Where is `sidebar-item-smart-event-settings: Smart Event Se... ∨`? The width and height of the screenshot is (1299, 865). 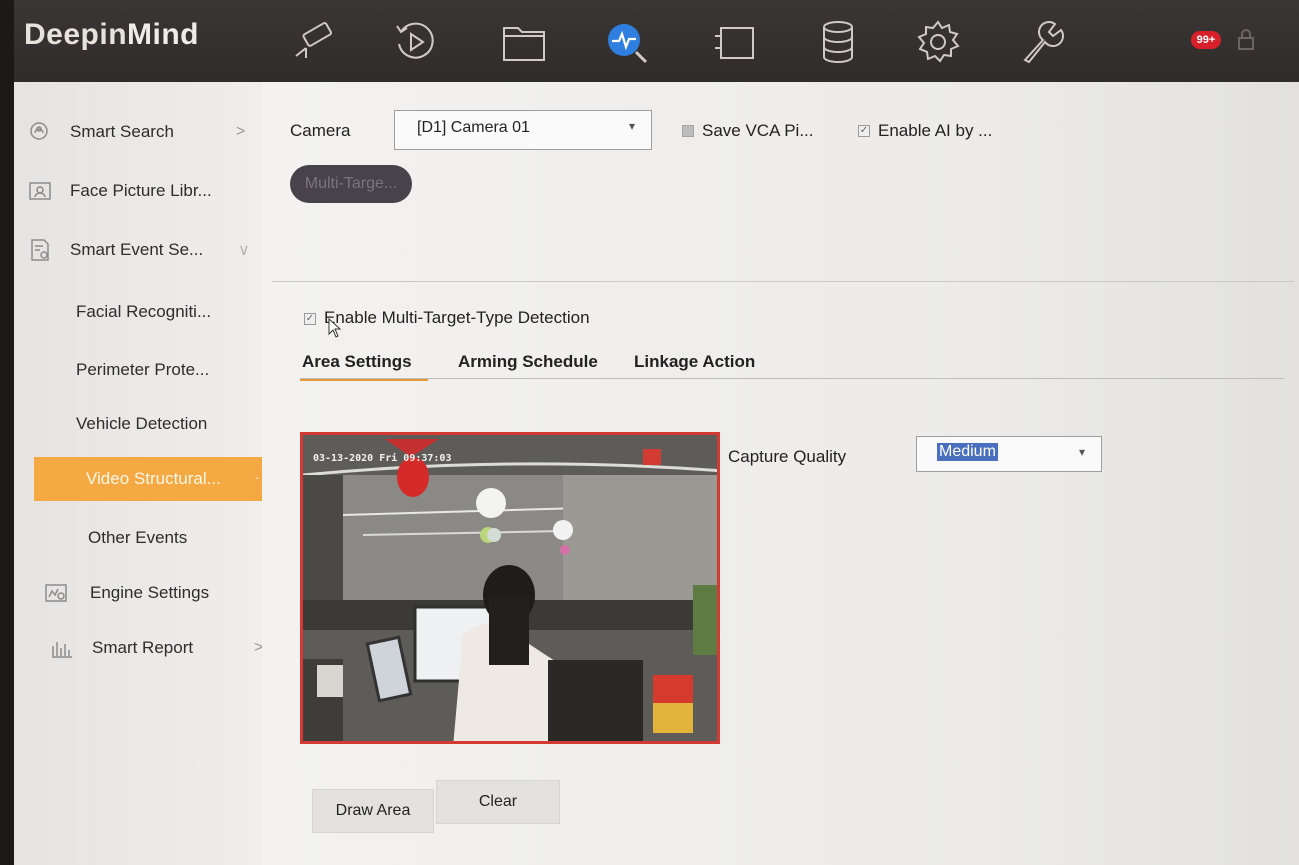 sidebar-item-smart-event-settings: Smart Event Se... ∨ is located at coordinates (138, 250).